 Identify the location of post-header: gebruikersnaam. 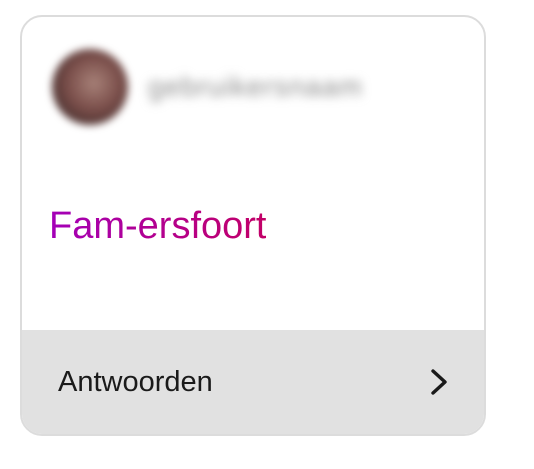
(207, 87).